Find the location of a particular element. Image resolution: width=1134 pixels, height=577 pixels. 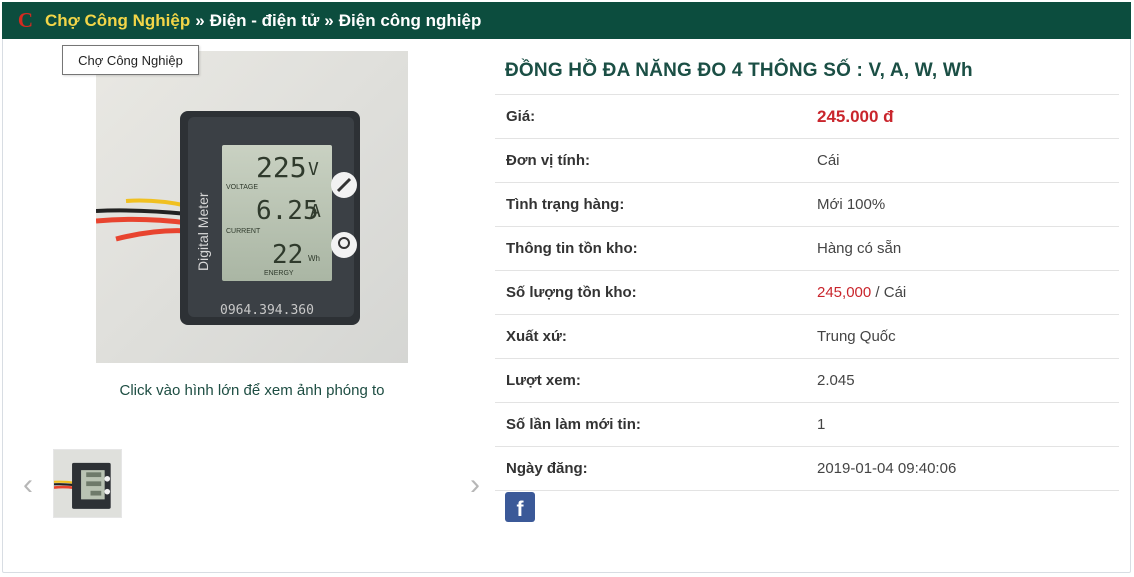

stock-info-row: Thông tin tồn kho: Hàng có sẵn is located at coordinates (807, 249).